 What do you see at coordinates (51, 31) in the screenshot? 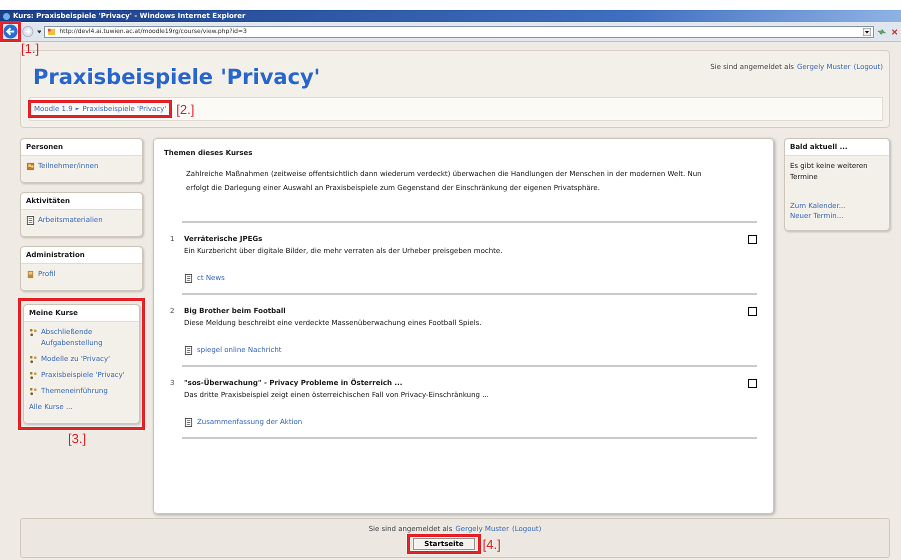
I see `page-icon` at bounding box center [51, 31].